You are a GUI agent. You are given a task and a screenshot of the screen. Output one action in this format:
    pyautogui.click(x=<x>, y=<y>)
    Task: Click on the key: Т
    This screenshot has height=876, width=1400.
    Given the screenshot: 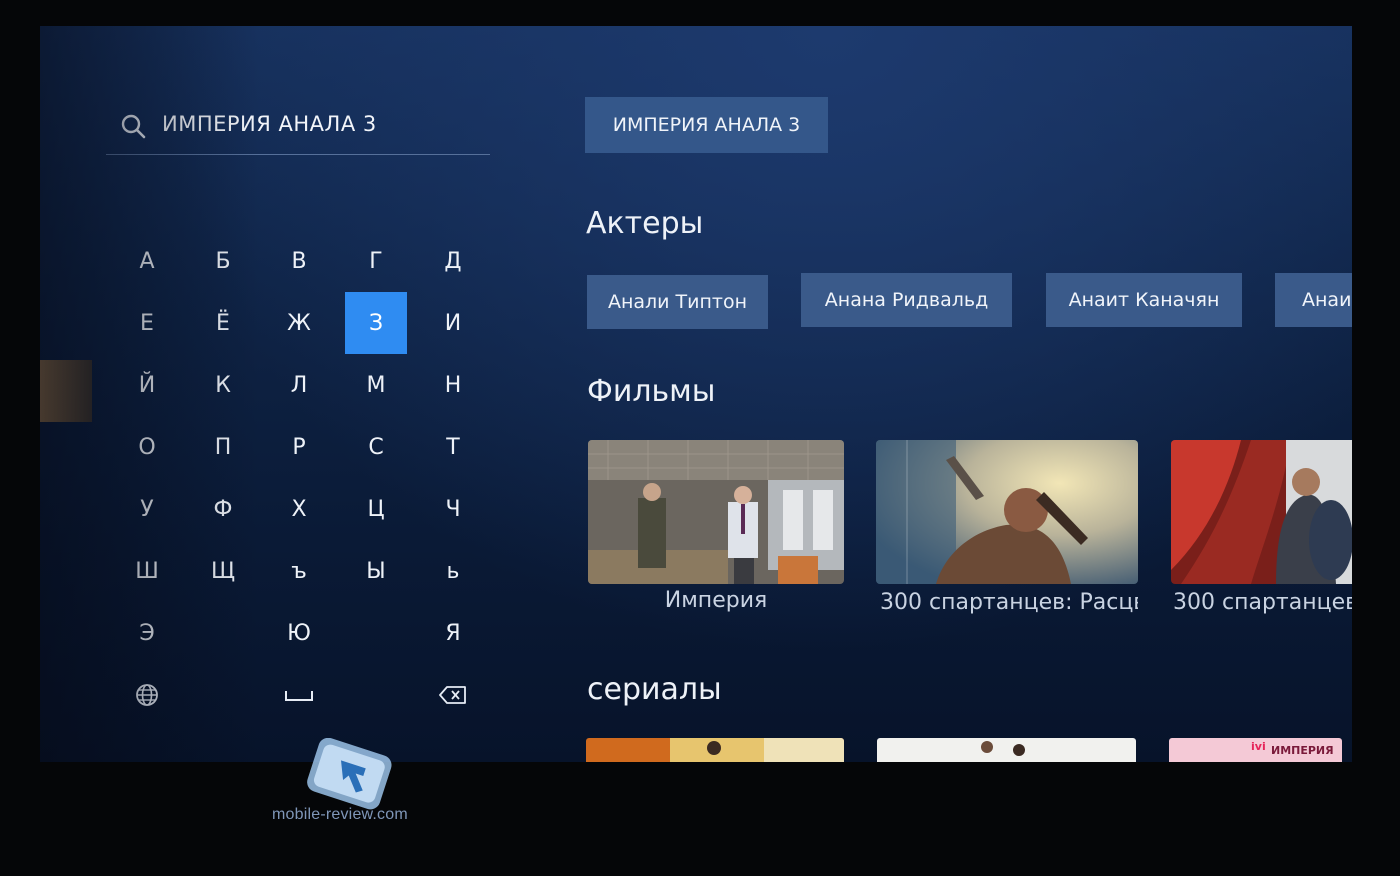 What is the action you would take?
    pyautogui.click(x=453, y=447)
    